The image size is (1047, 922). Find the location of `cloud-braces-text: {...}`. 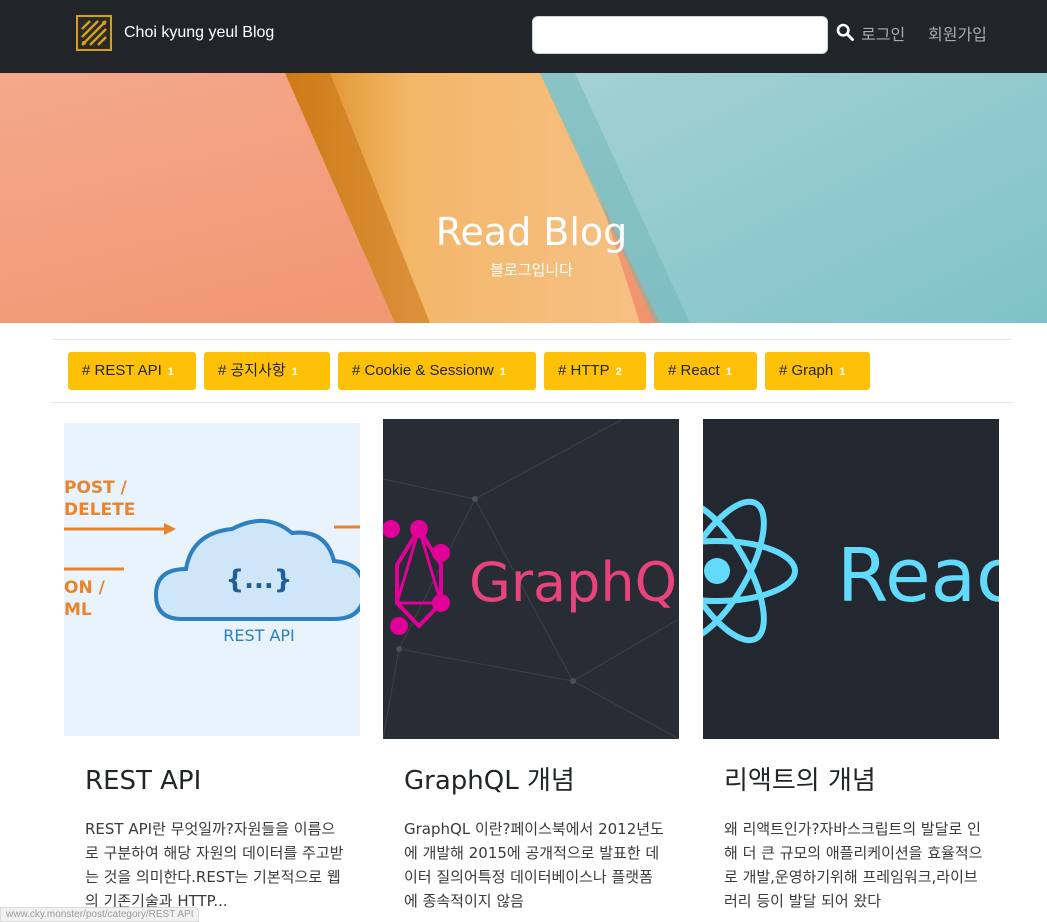

cloud-braces-text: {...} is located at coordinates (259, 580).